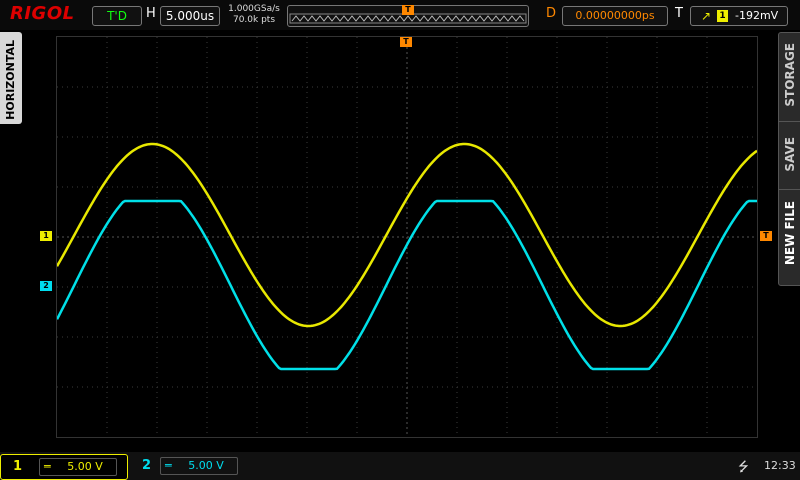 The height and width of the screenshot is (480, 800). I want to click on usb-icon: ⭍, so click(743, 467).